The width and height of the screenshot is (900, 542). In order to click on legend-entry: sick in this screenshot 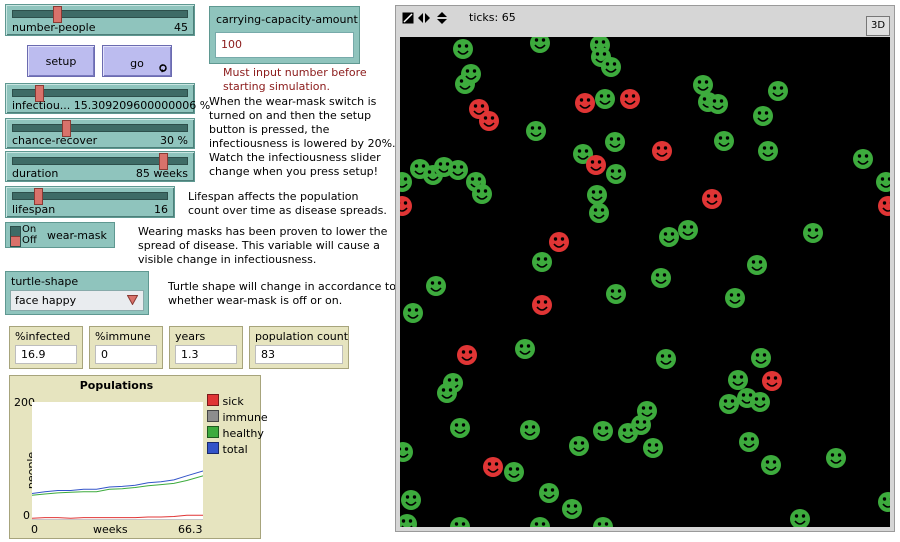, I will do `click(237, 402)`.